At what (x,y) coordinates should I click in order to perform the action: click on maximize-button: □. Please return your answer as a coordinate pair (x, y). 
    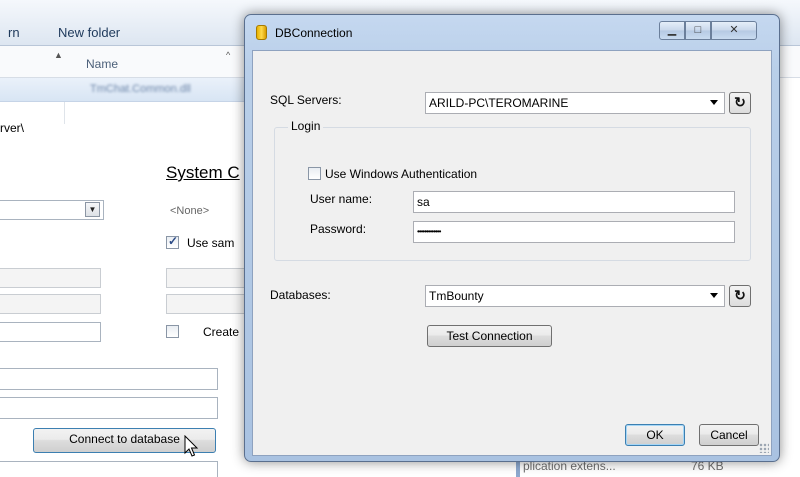
    Looking at the image, I should click on (698, 30).